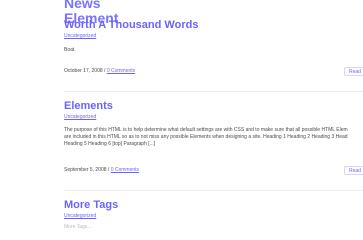  Describe the element at coordinates (83, 71) in the screenshot. I see `post-date: October 17, 2008` at that location.